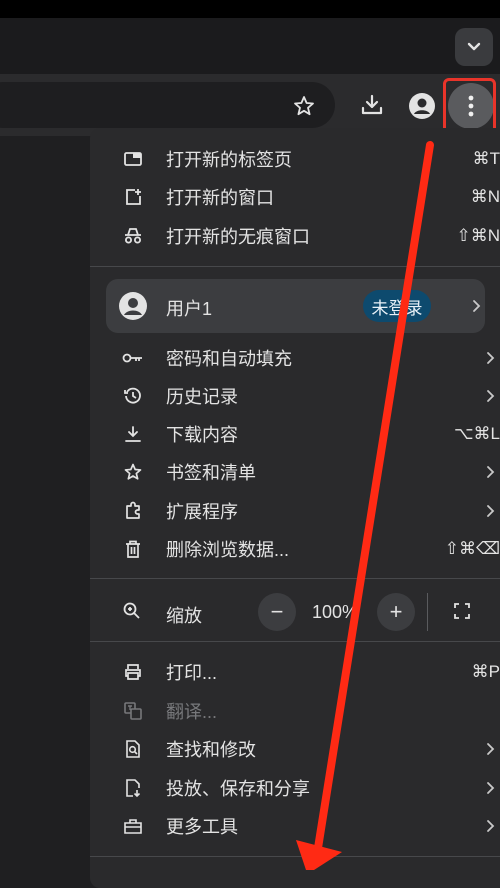 The image size is (500, 888). I want to click on zoom-row: 缩放 − 100% +, so click(295, 612).